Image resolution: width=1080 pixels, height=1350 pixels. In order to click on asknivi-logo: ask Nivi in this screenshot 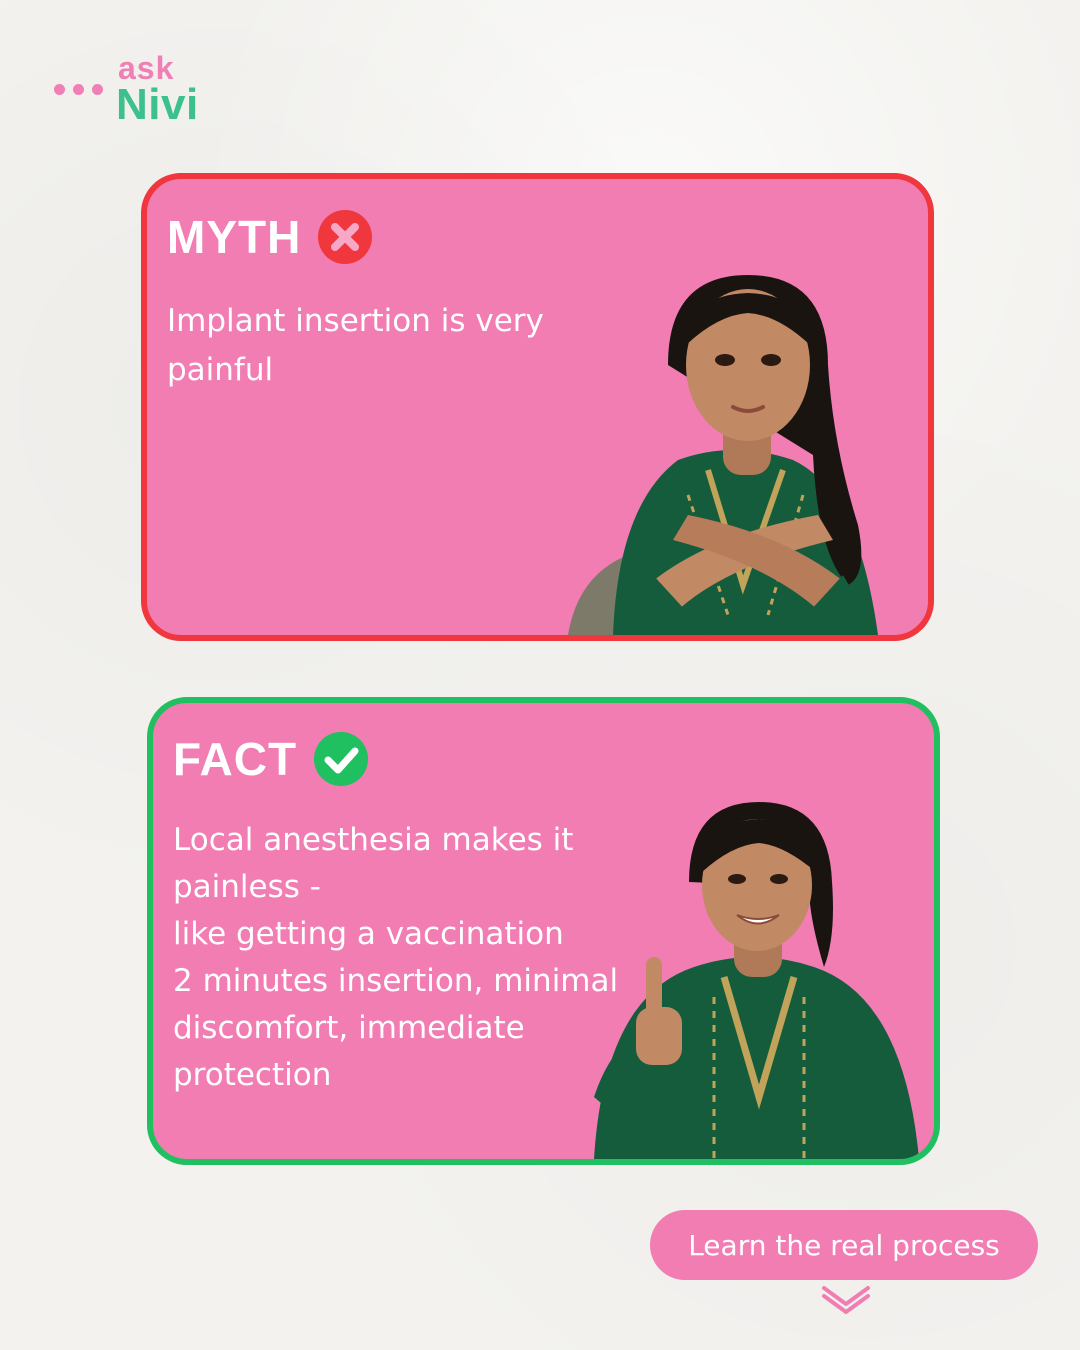, I will do `click(134, 91)`.